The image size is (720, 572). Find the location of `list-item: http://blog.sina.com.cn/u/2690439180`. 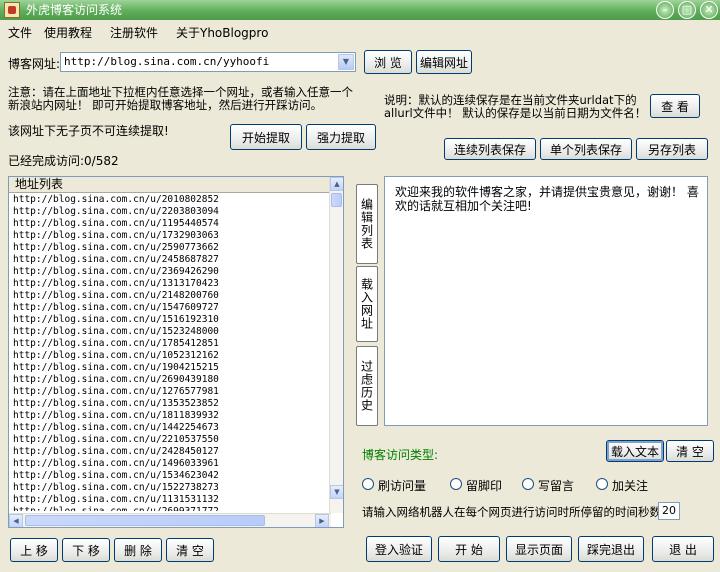

list-item: http://blog.sina.com.cn/u/2690439180 is located at coordinates (170, 380).